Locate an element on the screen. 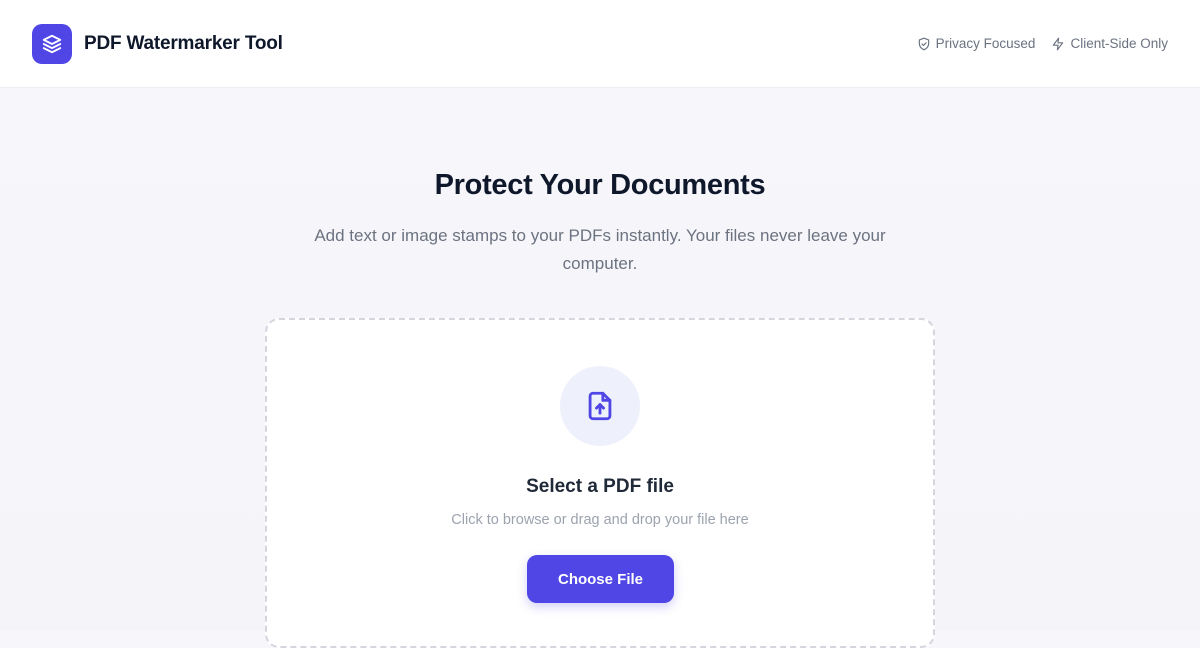 Image resolution: width=1200 pixels, height=648 pixels. badge-client-side: Client-Side Only is located at coordinates (1109, 43).